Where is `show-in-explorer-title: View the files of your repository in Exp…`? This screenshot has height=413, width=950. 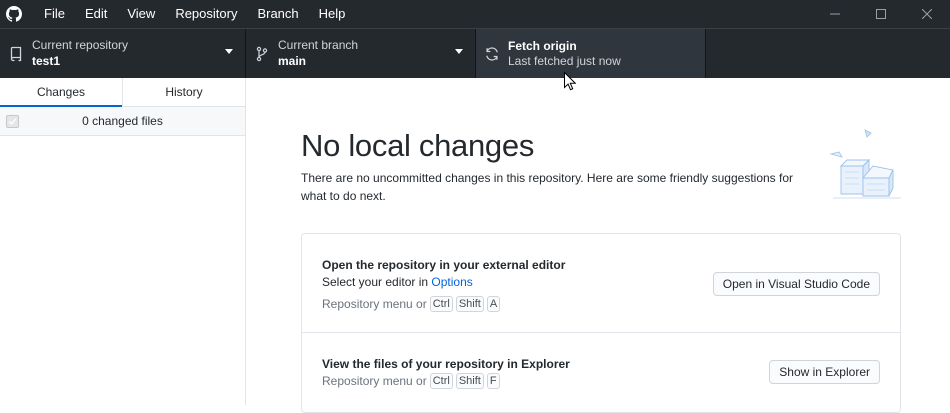 show-in-explorer-title: View the files of your repository in Exp… is located at coordinates (446, 364).